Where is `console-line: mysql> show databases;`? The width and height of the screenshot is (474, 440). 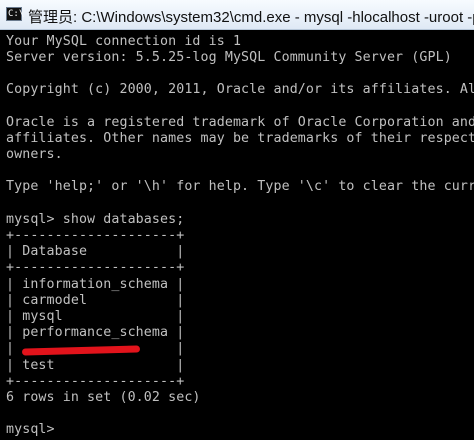
console-line: mysql> show databases; is located at coordinates (95, 219).